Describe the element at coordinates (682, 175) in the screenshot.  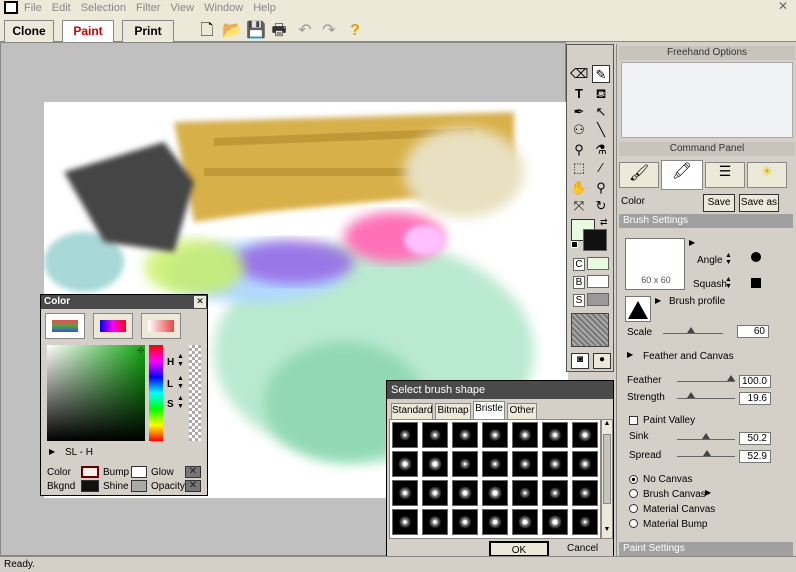
I see `paint-tab-icon: 🖍` at that location.